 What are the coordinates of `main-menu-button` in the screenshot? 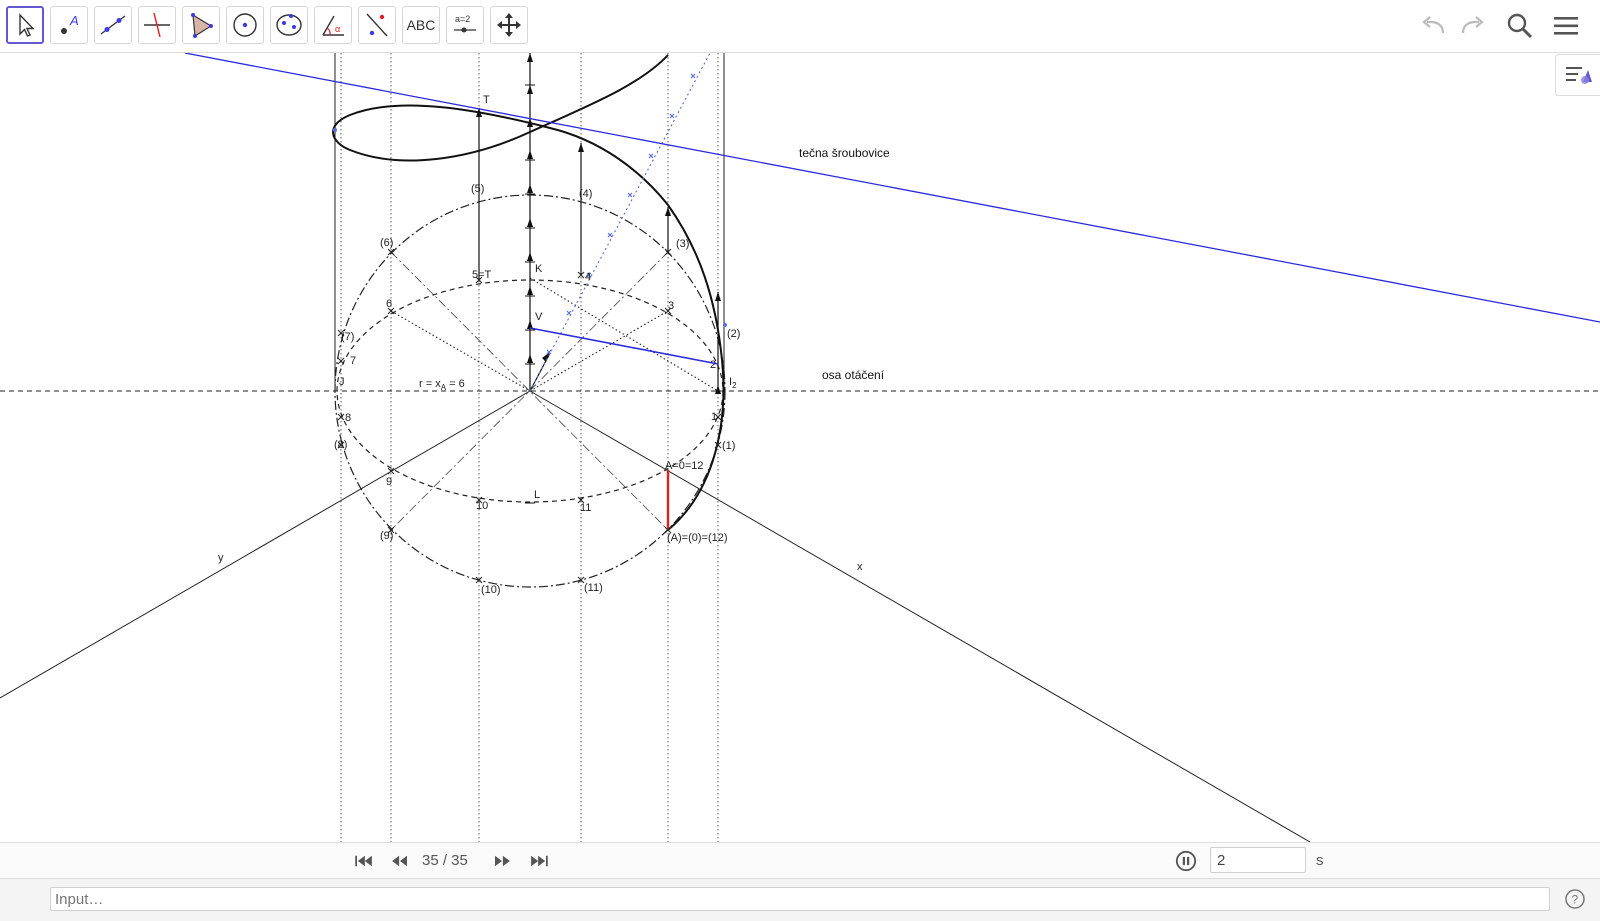 It's located at (1566, 26).